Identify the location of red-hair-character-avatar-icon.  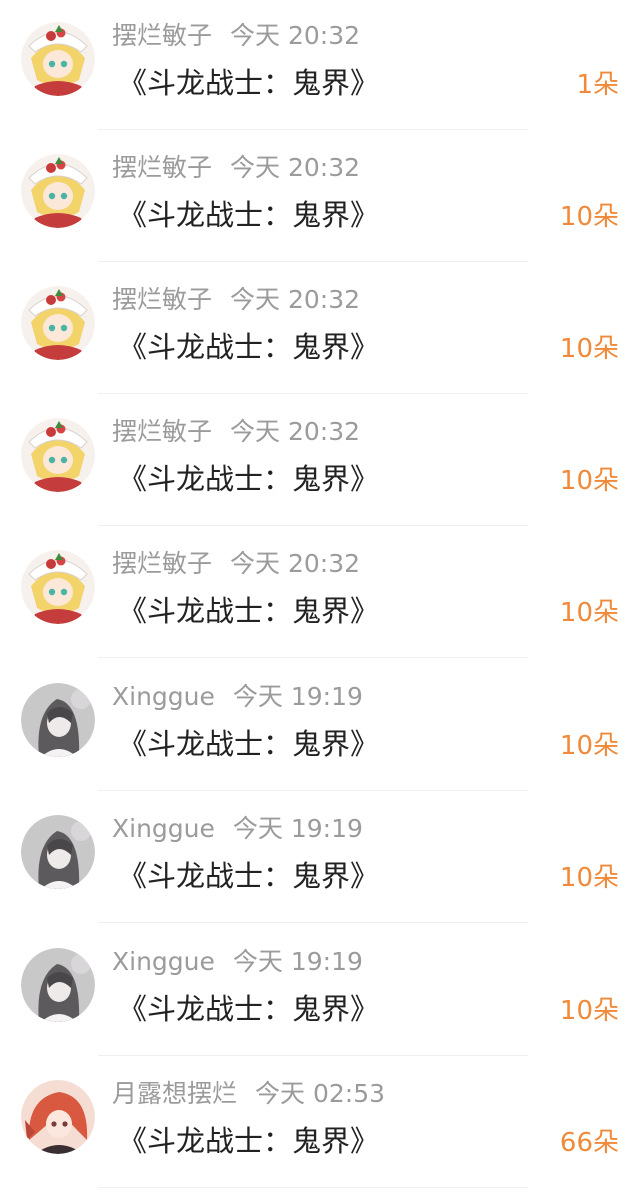
(58, 1117).